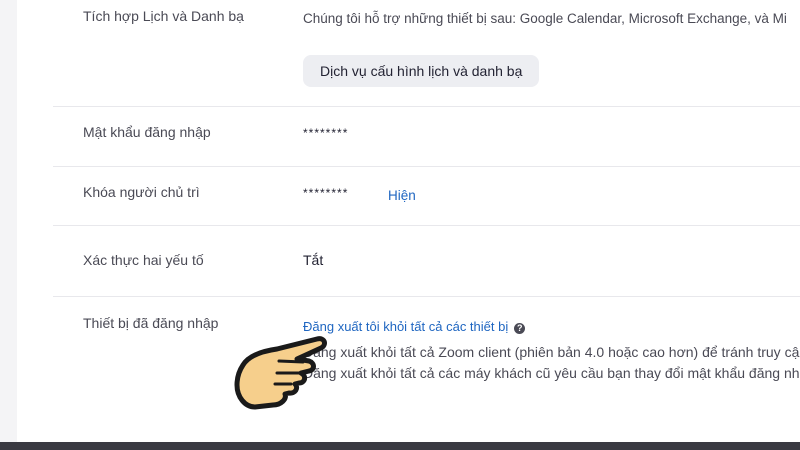  I want to click on setting-label: Xác thực hai yếu tố, so click(143, 260).